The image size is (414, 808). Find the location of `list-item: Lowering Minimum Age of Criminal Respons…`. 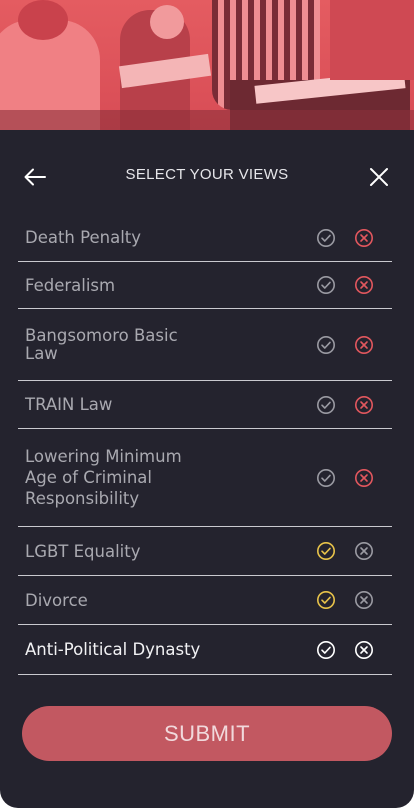

list-item: Lowering Minimum Age of Criminal Respons… is located at coordinates (205, 478).